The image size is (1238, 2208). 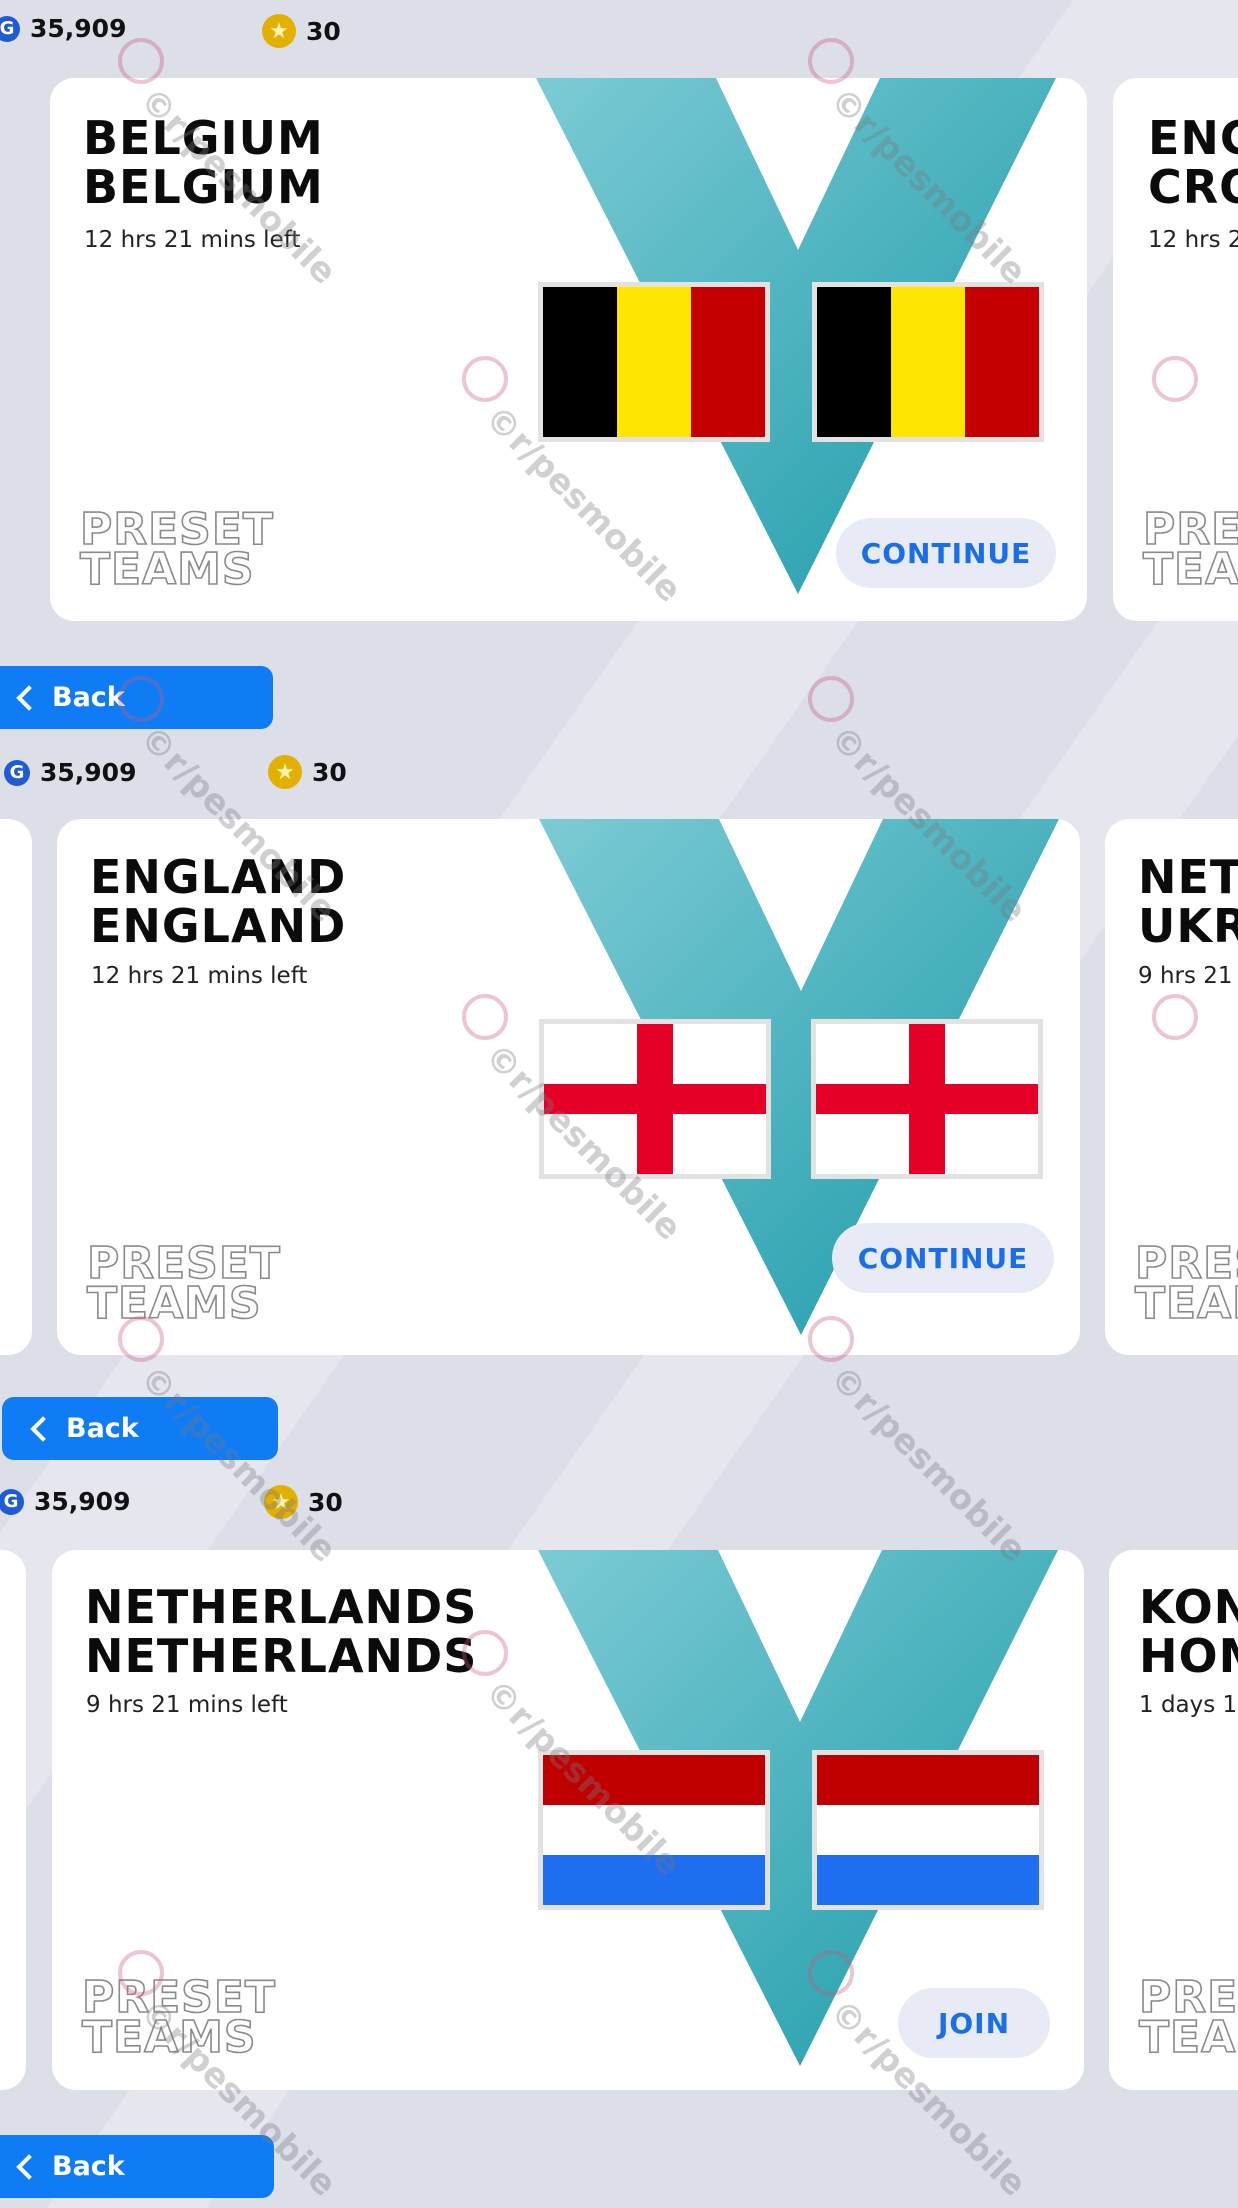 What do you see at coordinates (1185, 976) in the screenshot?
I see `next-card-time: 9 hrs 21` at bounding box center [1185, 976].